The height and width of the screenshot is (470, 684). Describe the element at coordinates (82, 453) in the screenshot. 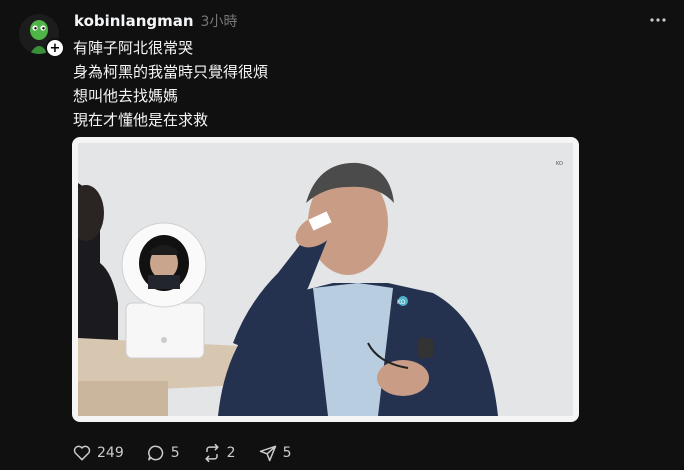

I see `heart-icon` at that location.